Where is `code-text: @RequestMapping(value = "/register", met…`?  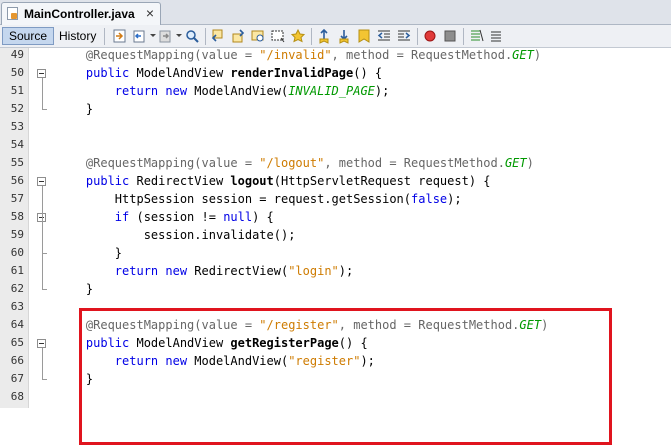
code-text: @RequestMapping(value = "/register", met… is located at coordinates (302, 325).